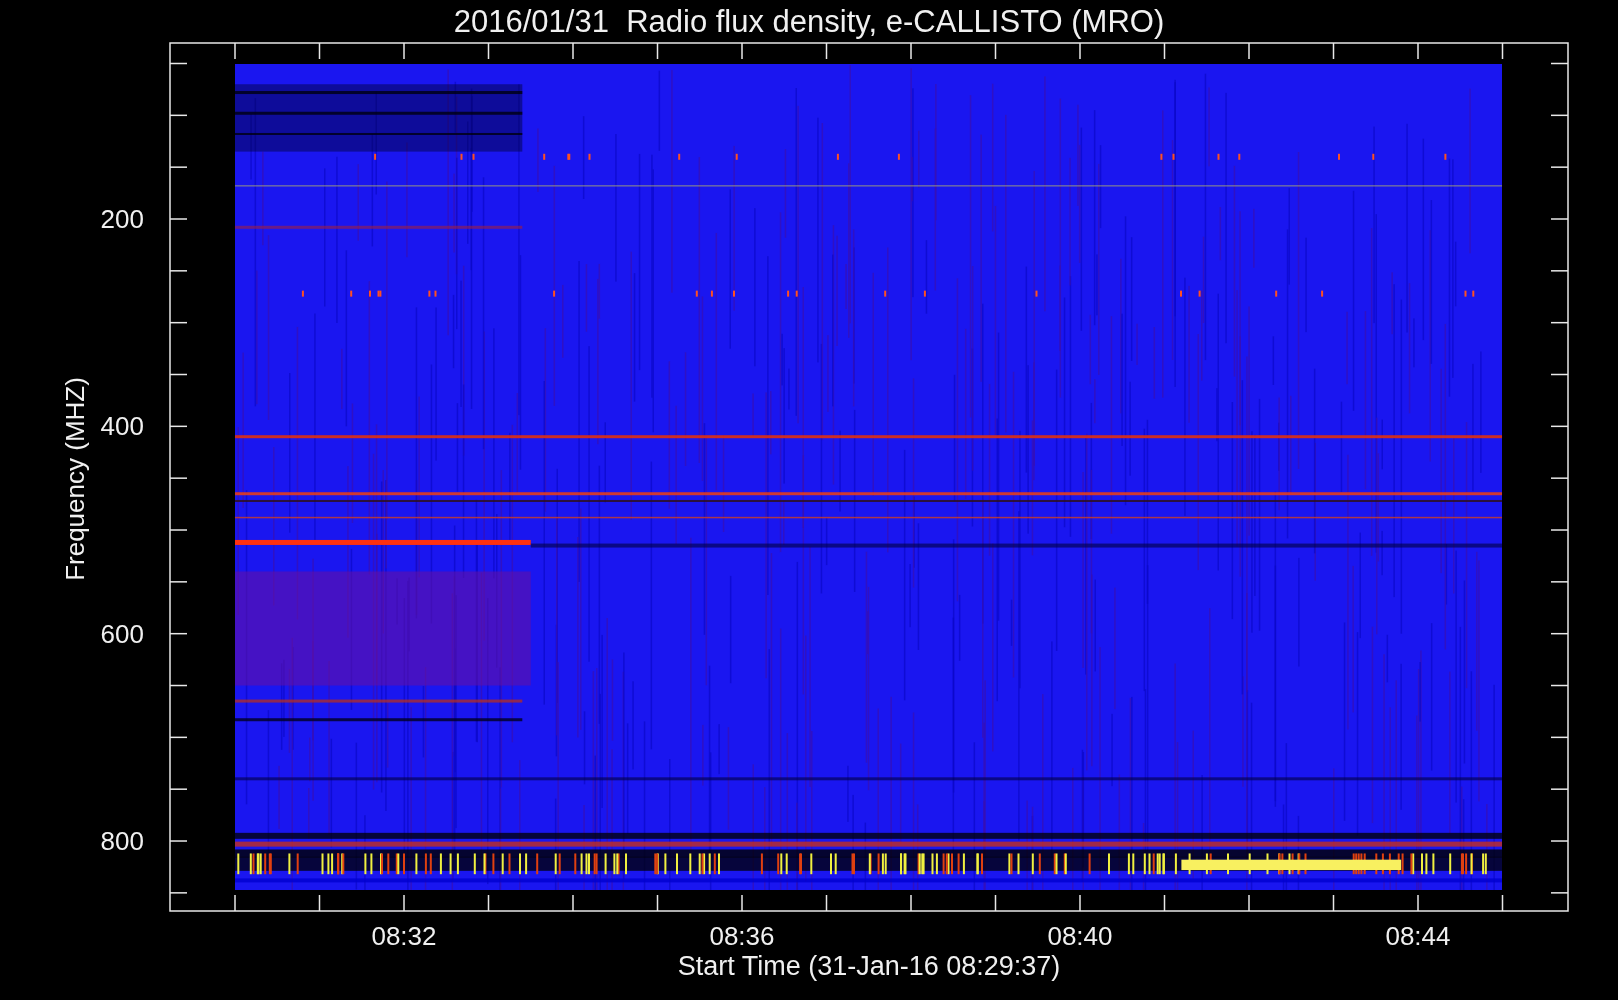 This screenshot has width=1618, height=1000. I want to click on x-tick-label: 08:36, so click(742, 936).